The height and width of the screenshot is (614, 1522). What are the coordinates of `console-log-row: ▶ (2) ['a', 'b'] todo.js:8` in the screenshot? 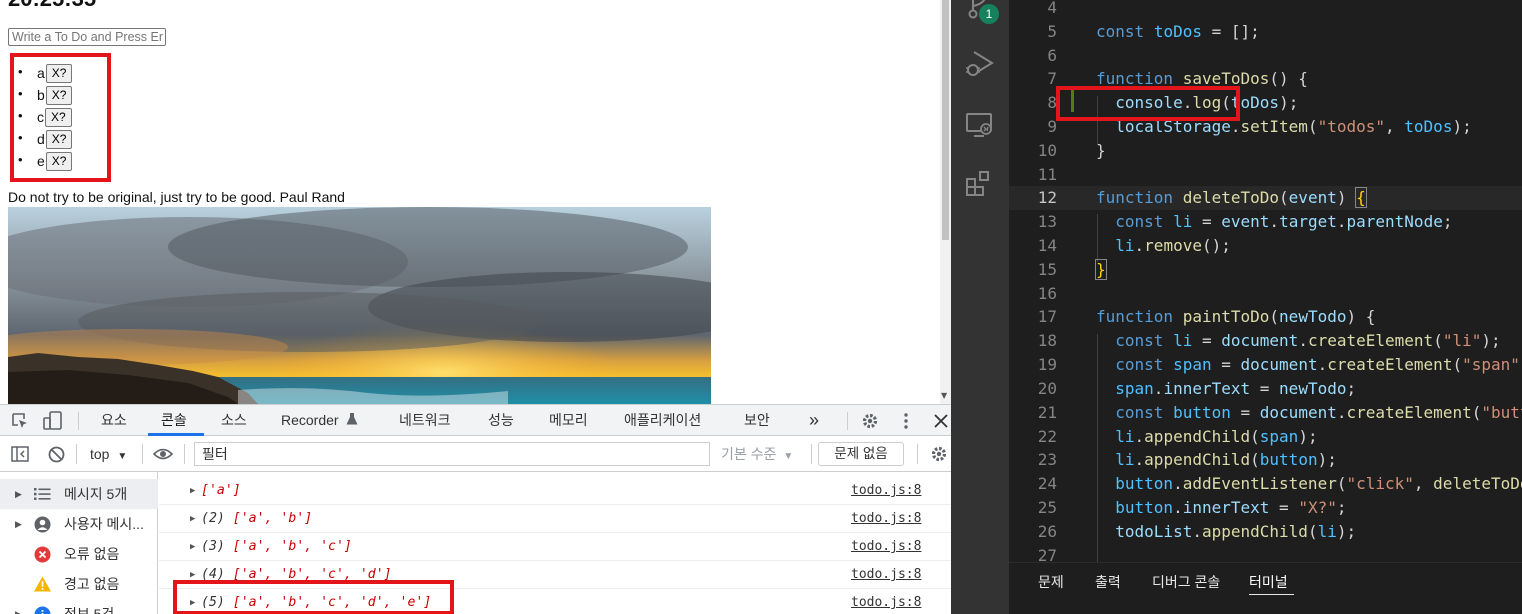 It's located at (555, 519).